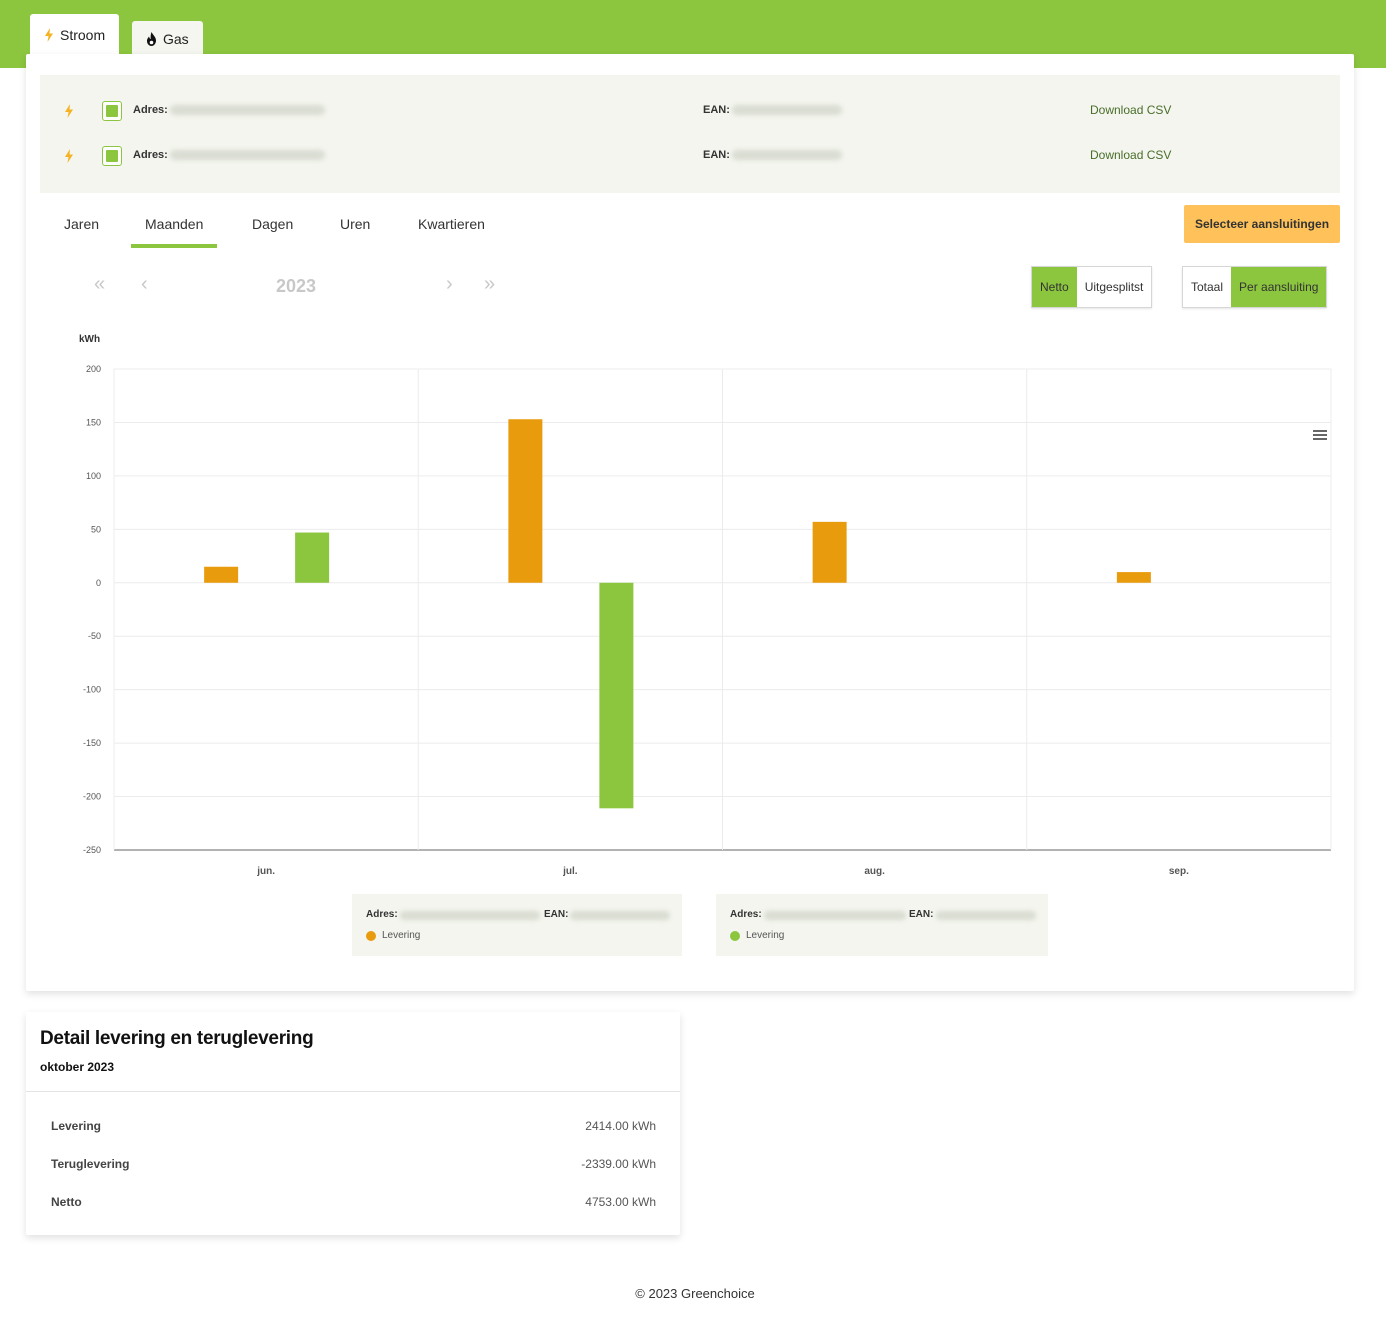 Image resolution: width=1390 pixels, height=1320 pixels. I want to click on bar-jun-series1, so click(221, 574).